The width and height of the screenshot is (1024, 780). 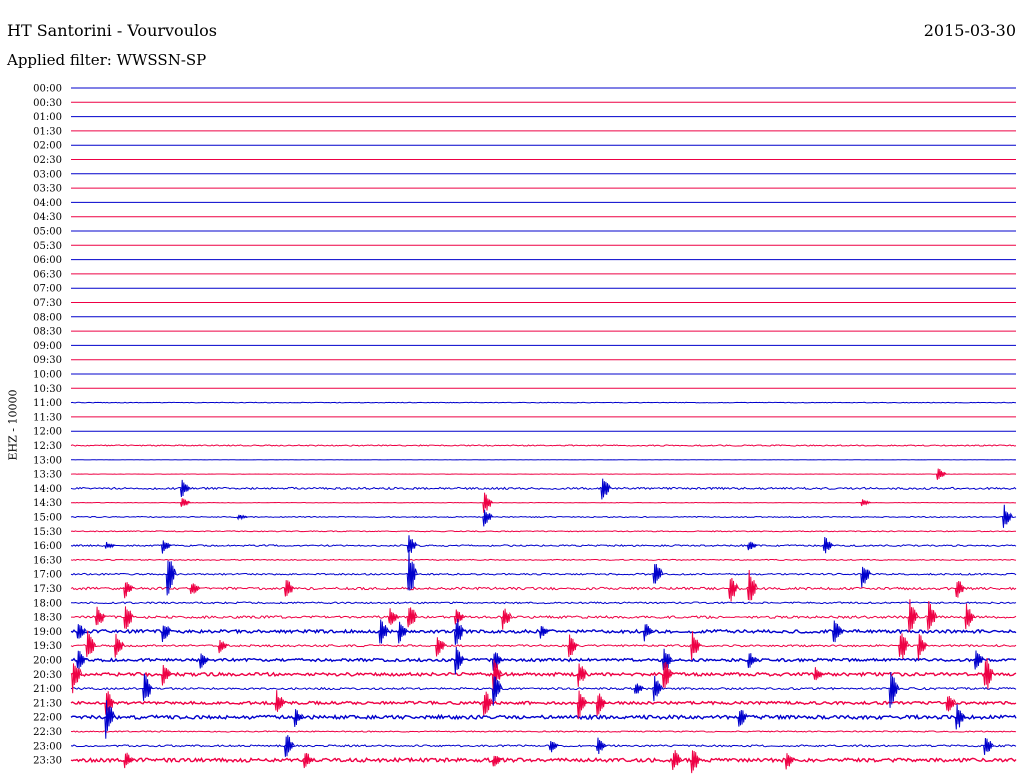 I want to click on row-label-0100: 01:00, so click(x=47, y=117).